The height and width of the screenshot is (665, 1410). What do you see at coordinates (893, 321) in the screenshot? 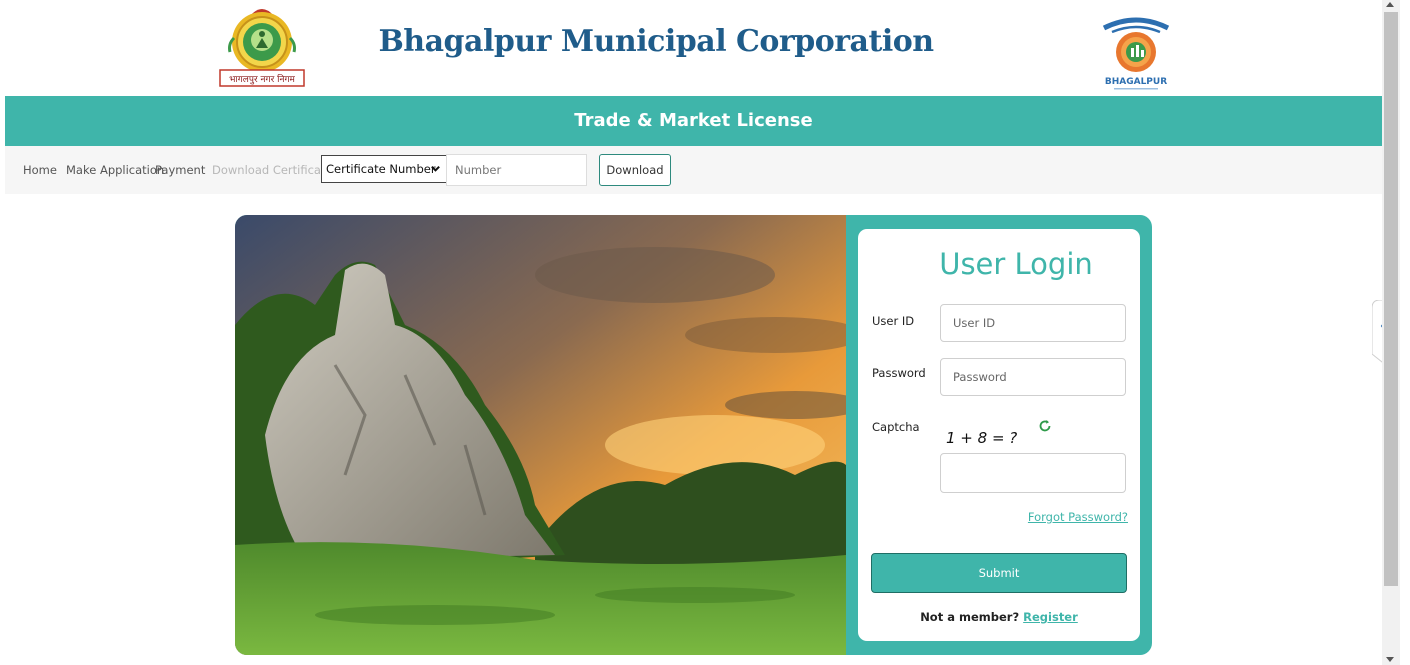
I see `user-id-label: User ID` at bounding box center [893, 321].